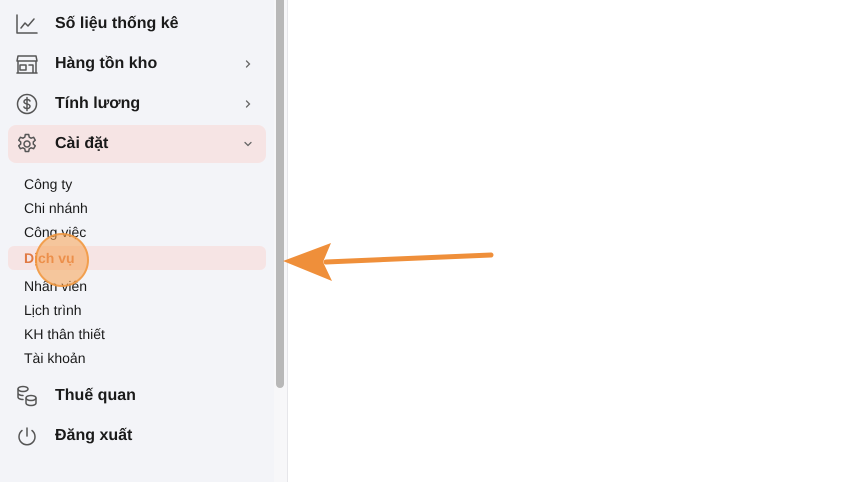 The height and width of the screenshot is (482, 860). Describe the element at coordinates (137, 310) in the screenshot. I see `submenu-item: Lịch trình` at that location.